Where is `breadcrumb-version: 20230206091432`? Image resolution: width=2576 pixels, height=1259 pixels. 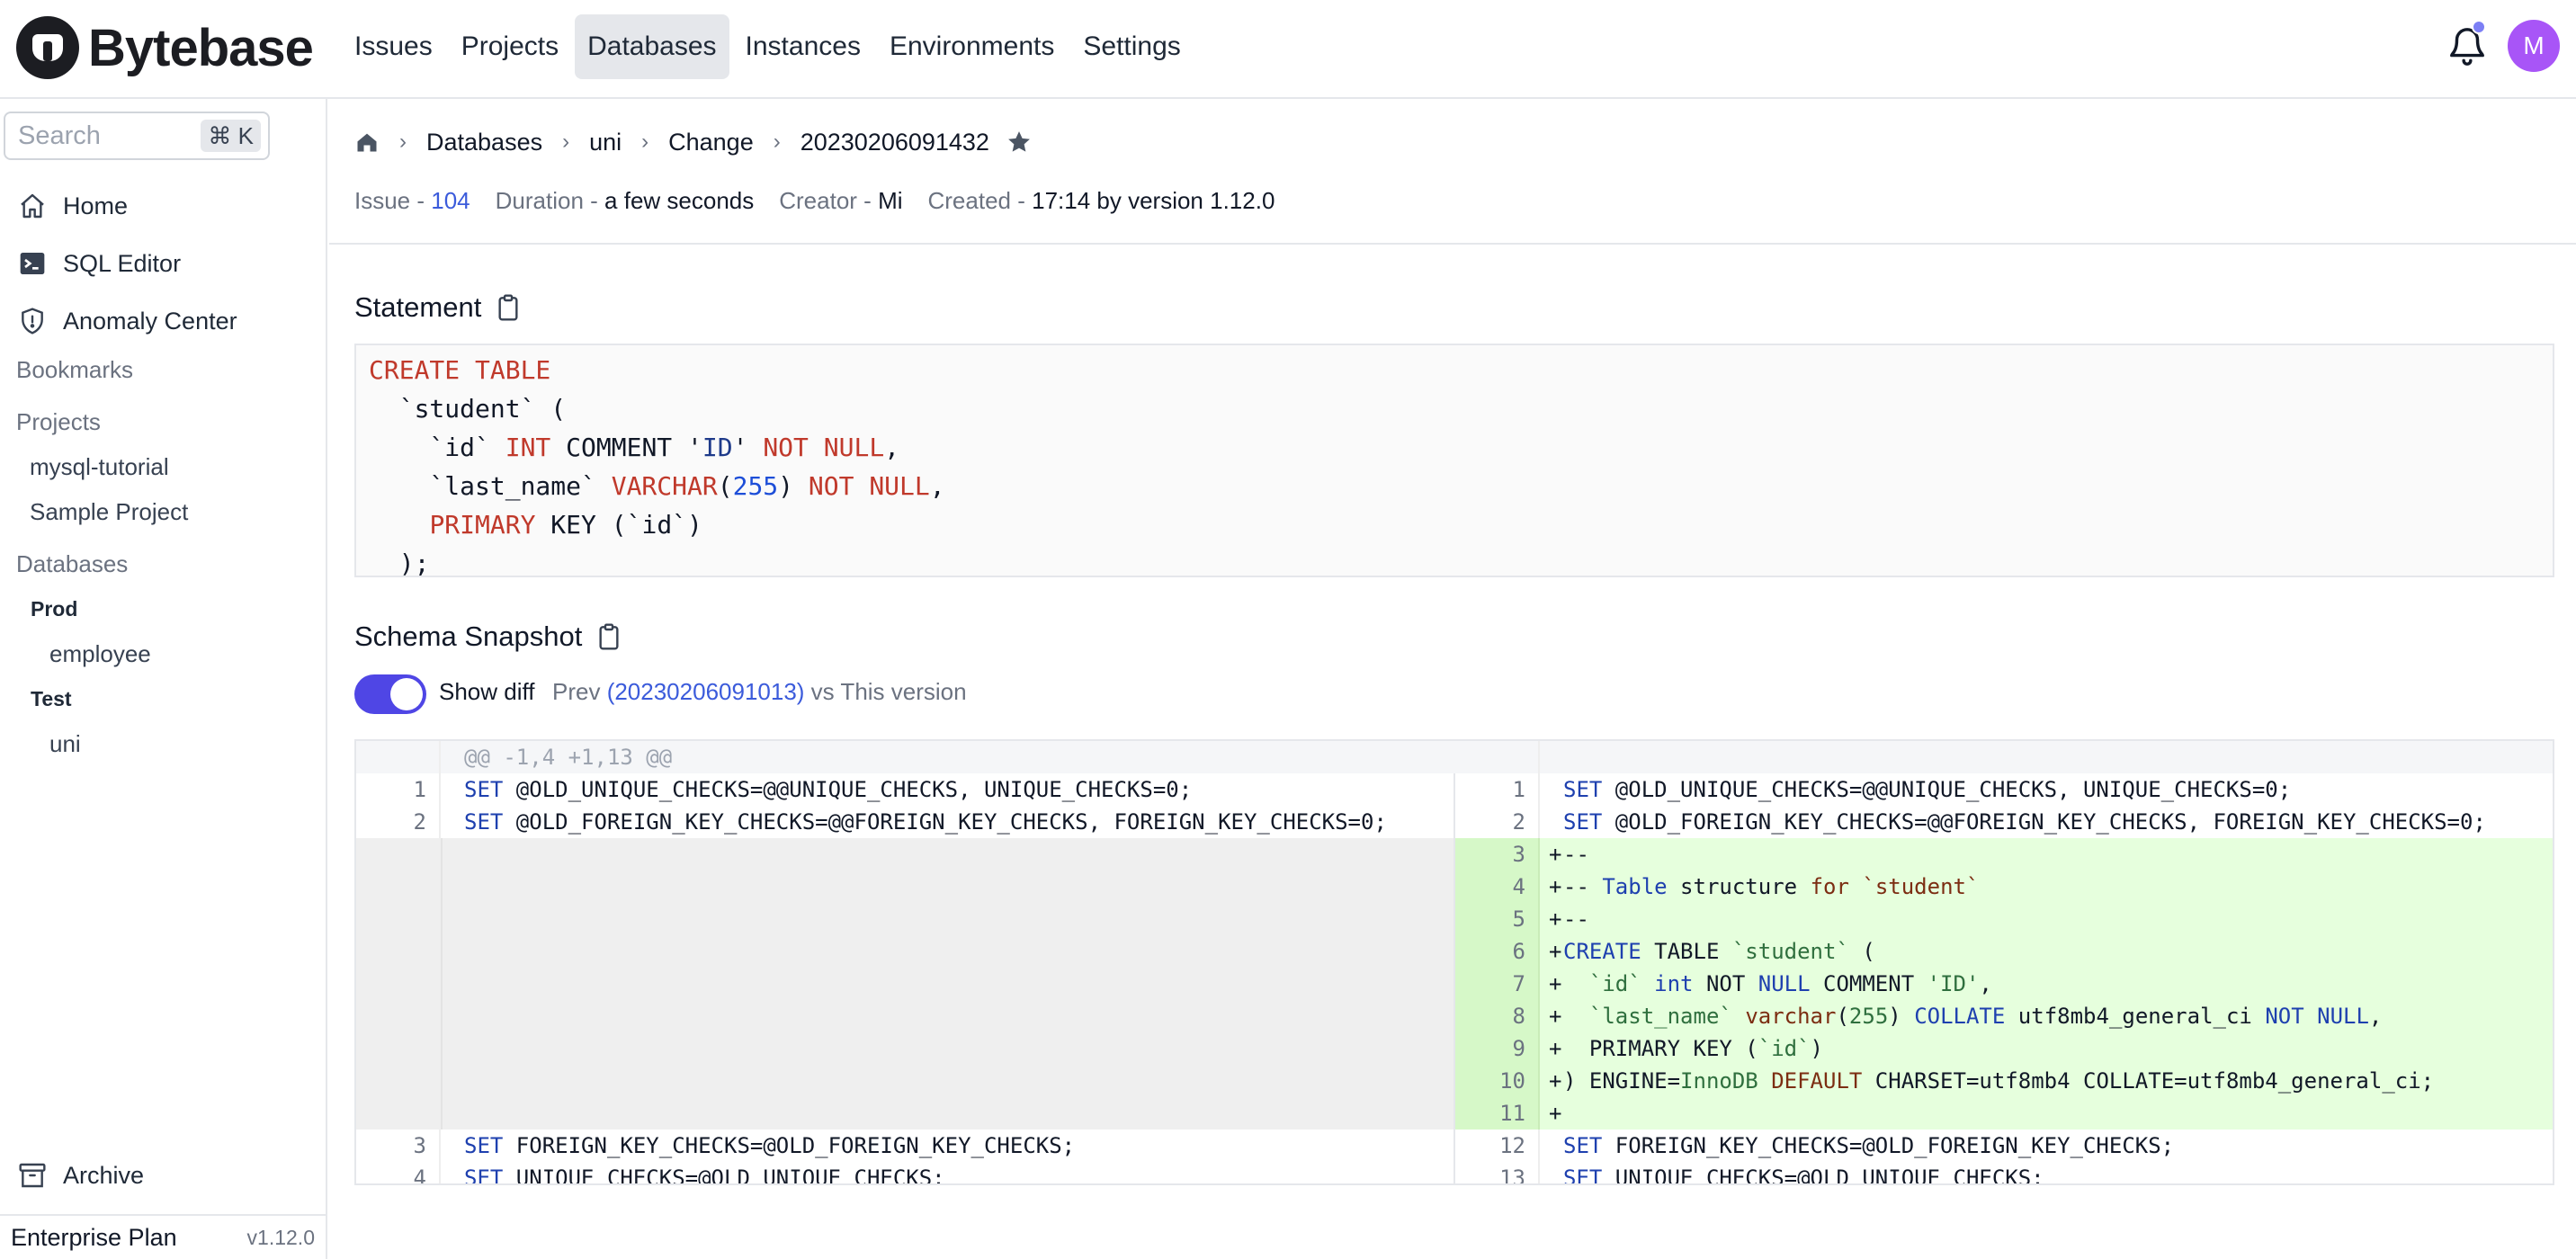
breadcrumb-version: 20230206091432 is located at coordinates (894, 142).